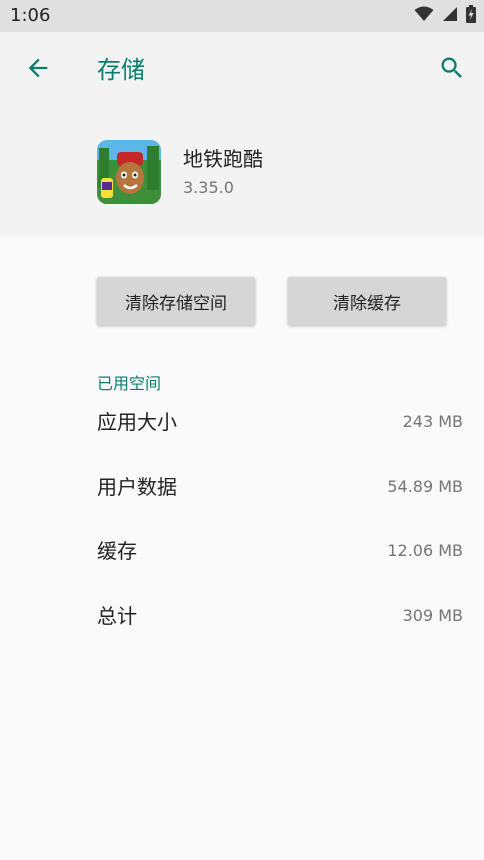 This screenshot has width=484, height=860. Describe the element at coordinates (242, 16) in the screenshot. I see `status-bar: 1:06` at that location.